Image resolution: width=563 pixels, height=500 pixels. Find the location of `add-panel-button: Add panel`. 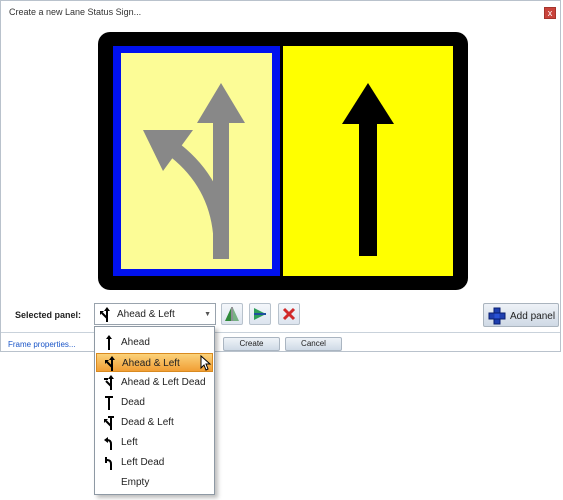

add-panel-button: Add panel is located at coordinates (521, 315).